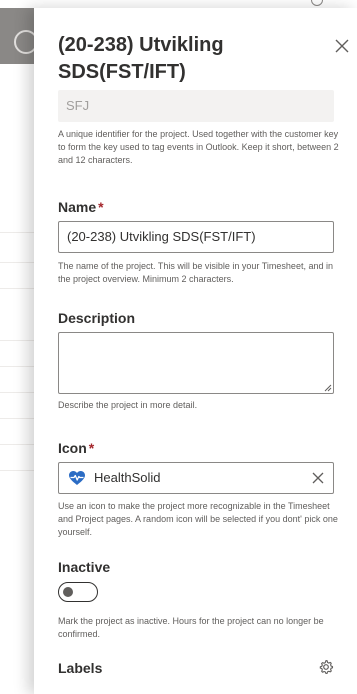  I want to click on labels-label: Labels, so click(80, 668).